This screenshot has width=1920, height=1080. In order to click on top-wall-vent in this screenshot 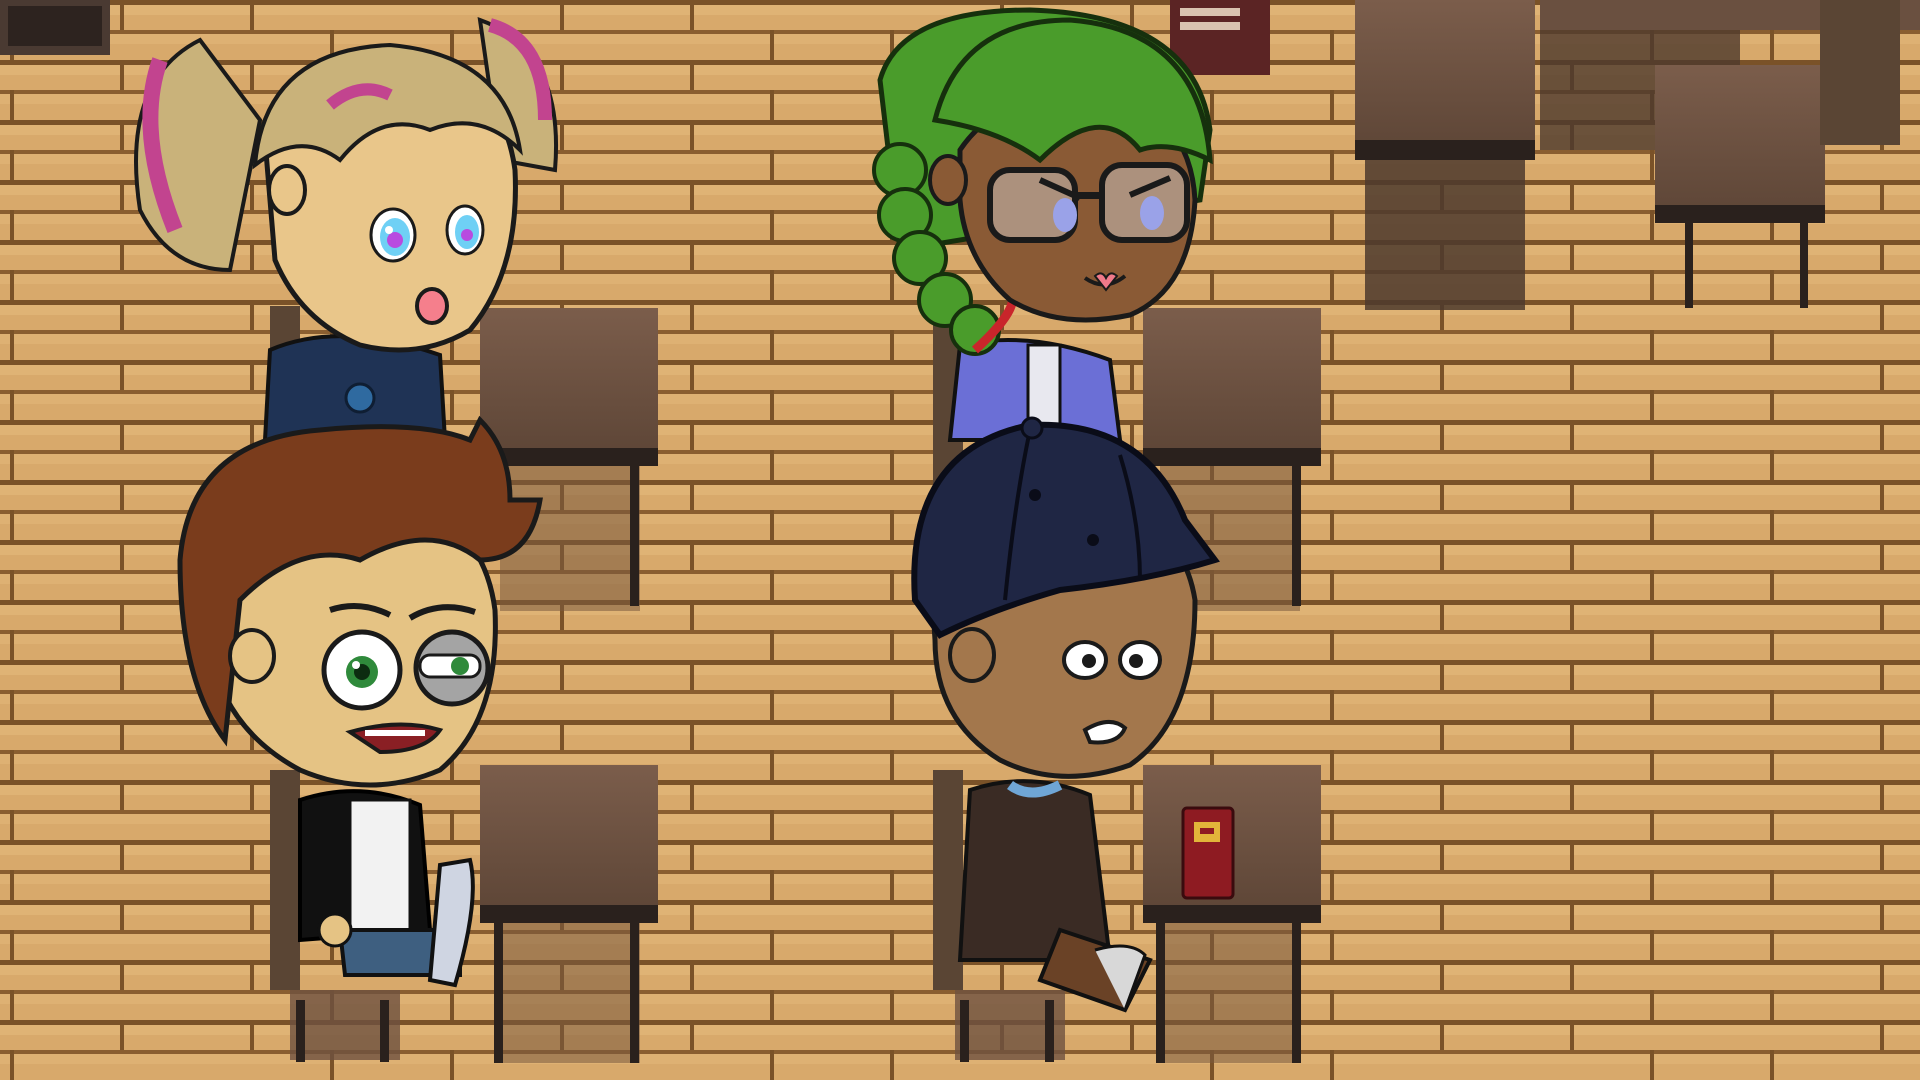, I will do `click(55, 27)`.